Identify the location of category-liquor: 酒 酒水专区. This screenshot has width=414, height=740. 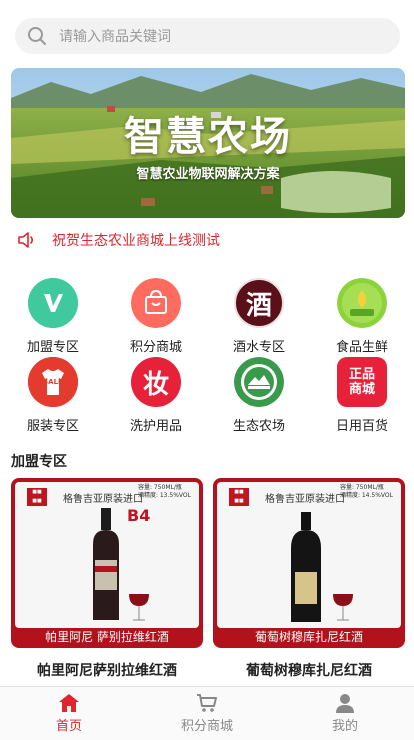
(259, 316).